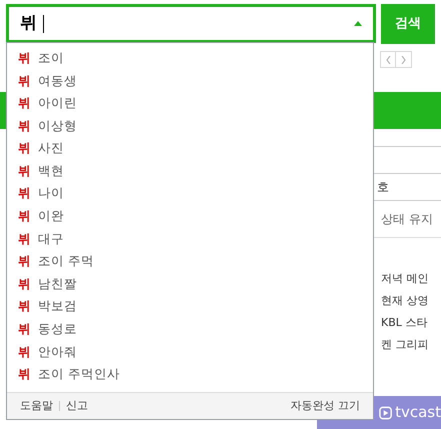  I want to click on news-headline: 현재 상영, so click(411, 301).